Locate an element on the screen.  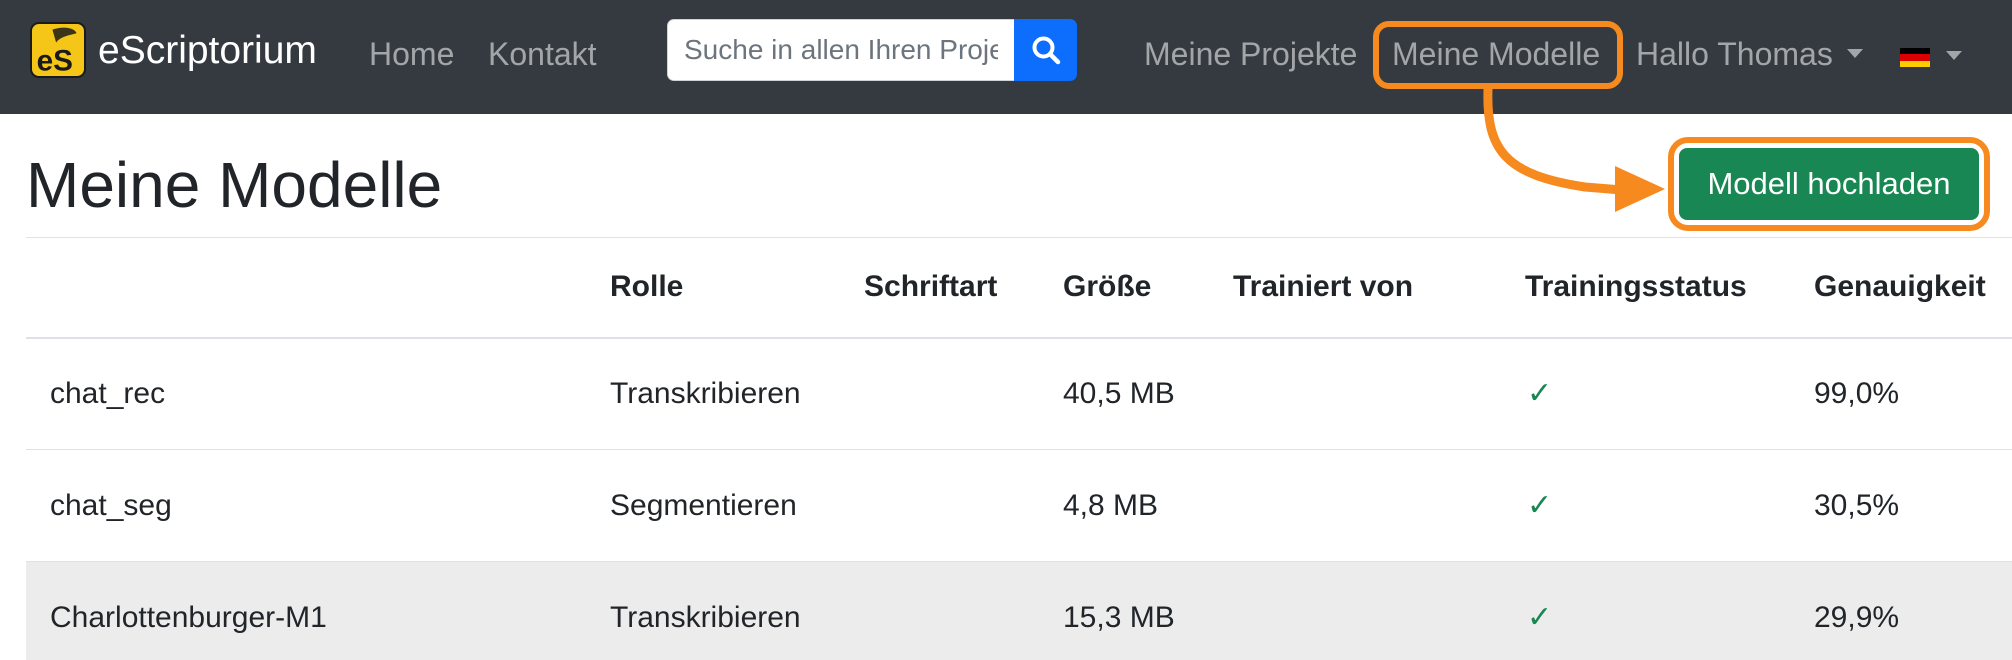
nav-my-projects-link: Meine Projekte is located at coordinates (1250, 54).